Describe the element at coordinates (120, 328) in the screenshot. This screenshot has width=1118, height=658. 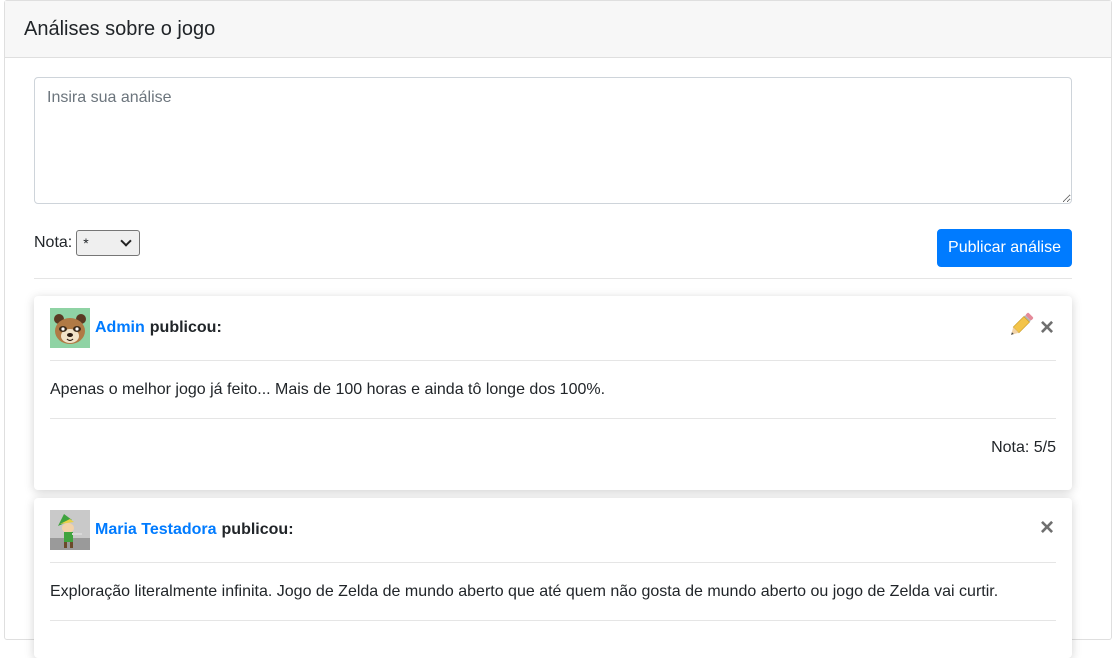
I see `review-author-link: Admin` at that location.